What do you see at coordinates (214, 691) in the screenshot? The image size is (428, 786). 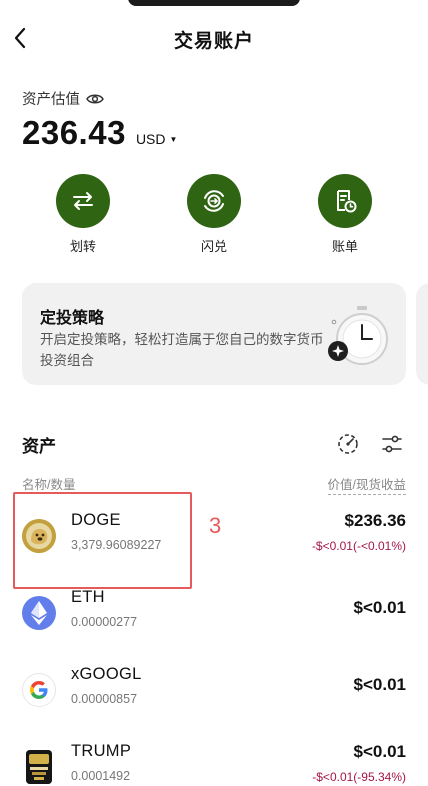 I see `asset-row-xgoogl: xGOOGL 0.00000857 $<0.01` at bounding box center [214, 691].